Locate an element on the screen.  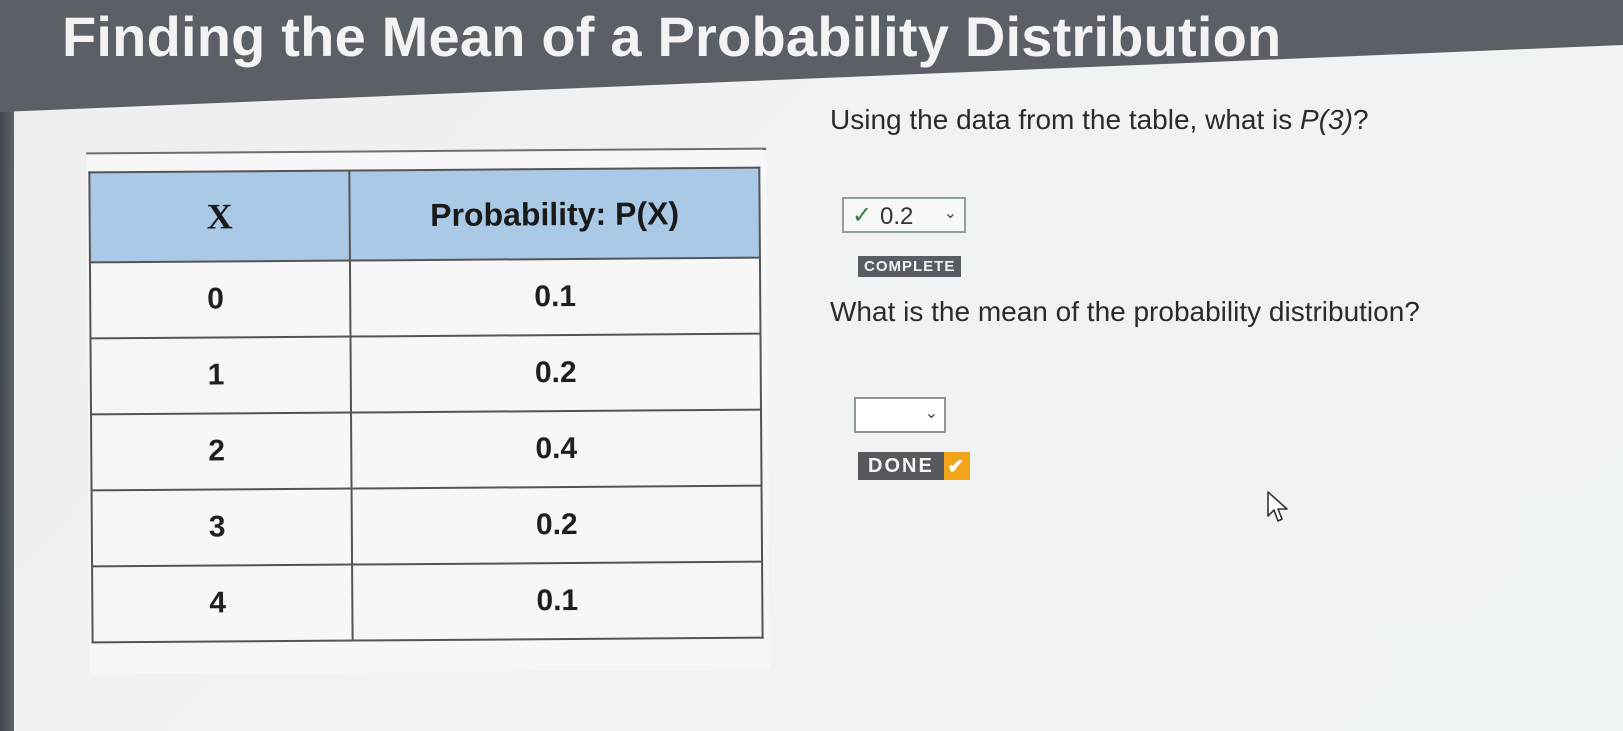
cell-probability: 0.4 is located at coordinates (556, 449).